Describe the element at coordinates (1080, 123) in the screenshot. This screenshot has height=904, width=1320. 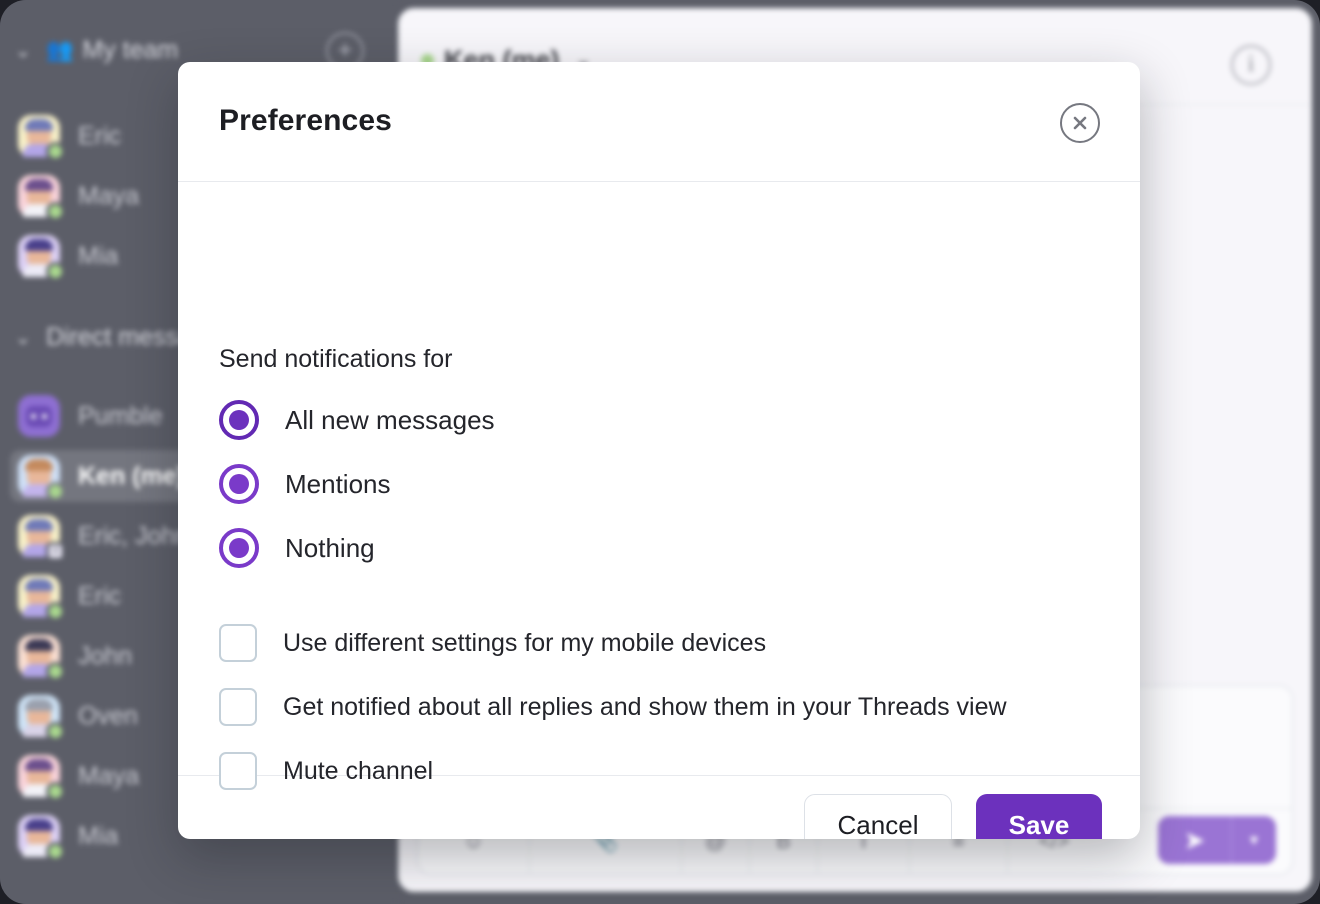
I see `close-icon` at that location.